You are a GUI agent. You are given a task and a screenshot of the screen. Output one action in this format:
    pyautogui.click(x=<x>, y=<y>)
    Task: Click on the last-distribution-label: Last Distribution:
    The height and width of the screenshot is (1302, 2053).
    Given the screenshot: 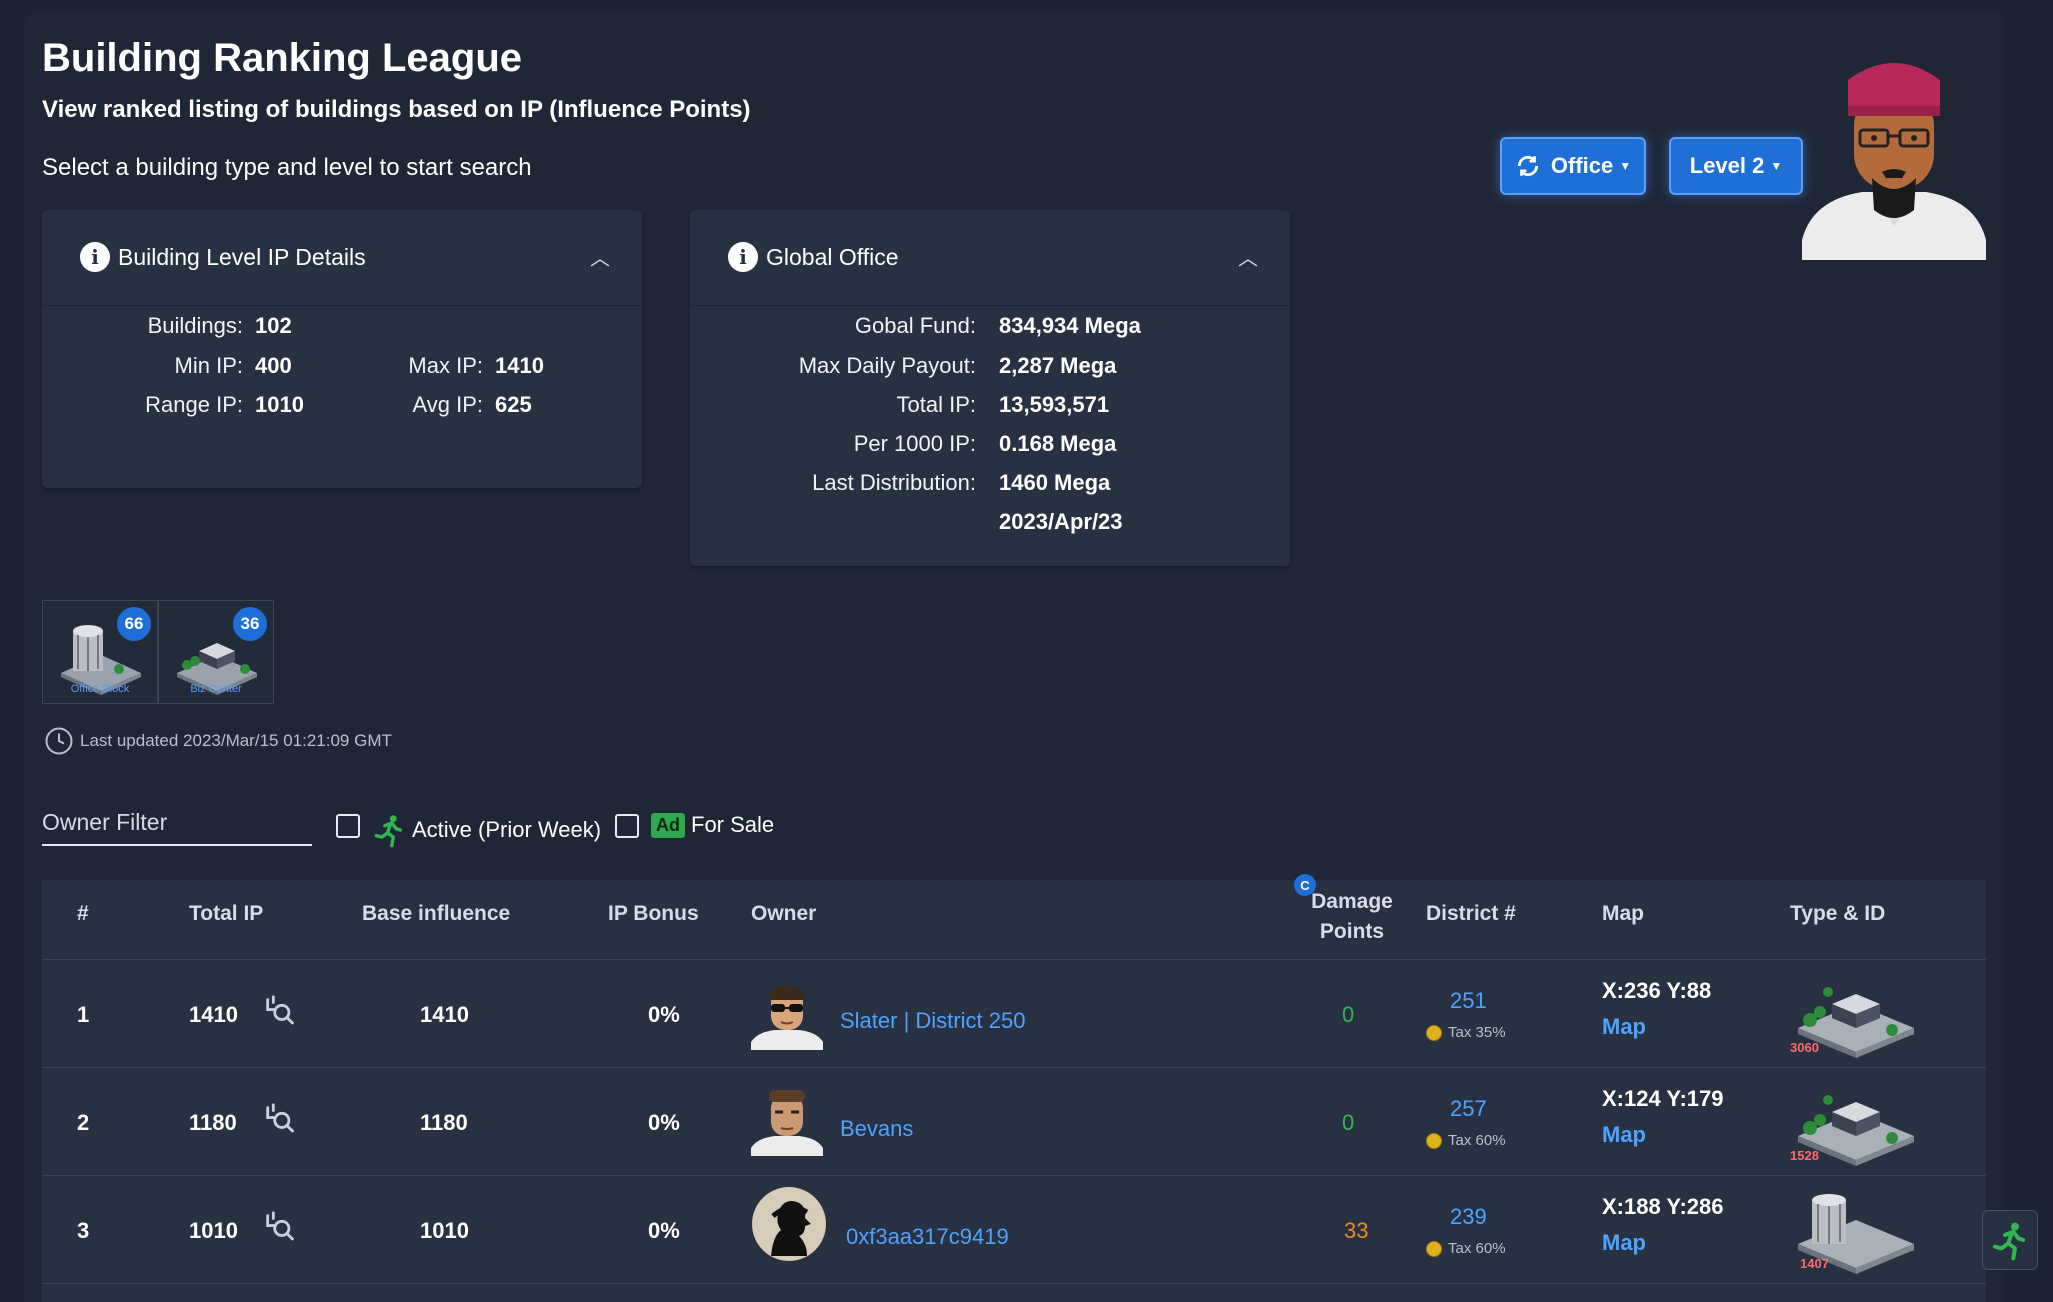 What is the action you would take?
    pyautogui.click(x=894, y=482)
    